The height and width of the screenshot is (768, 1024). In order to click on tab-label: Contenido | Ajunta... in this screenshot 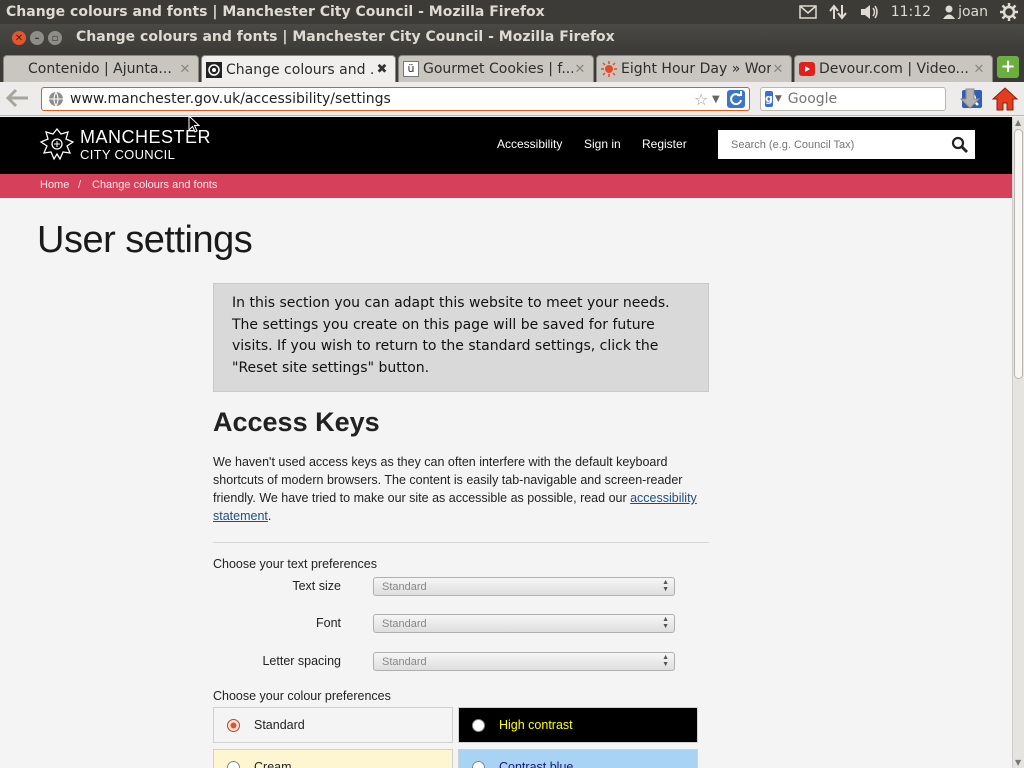, I will do `click(100, 69)`.